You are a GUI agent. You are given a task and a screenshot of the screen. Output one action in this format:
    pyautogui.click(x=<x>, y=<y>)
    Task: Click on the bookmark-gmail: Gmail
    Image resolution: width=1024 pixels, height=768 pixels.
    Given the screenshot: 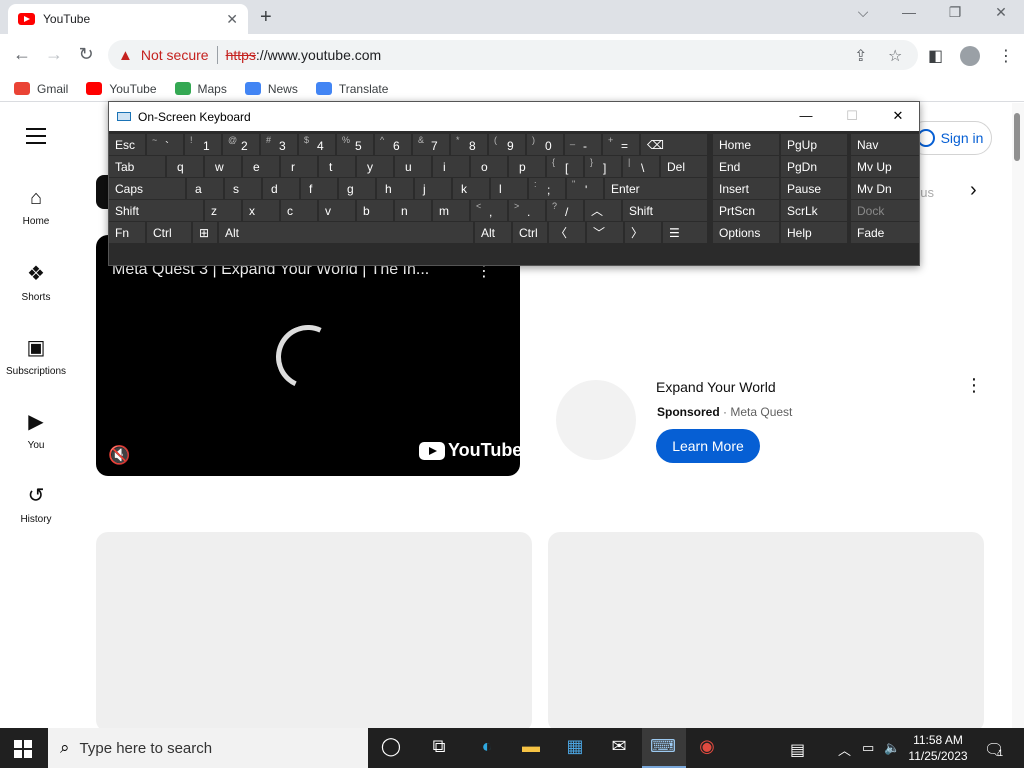 What is the action you would take?
    pyautogui.click(x=41, y=89)
    